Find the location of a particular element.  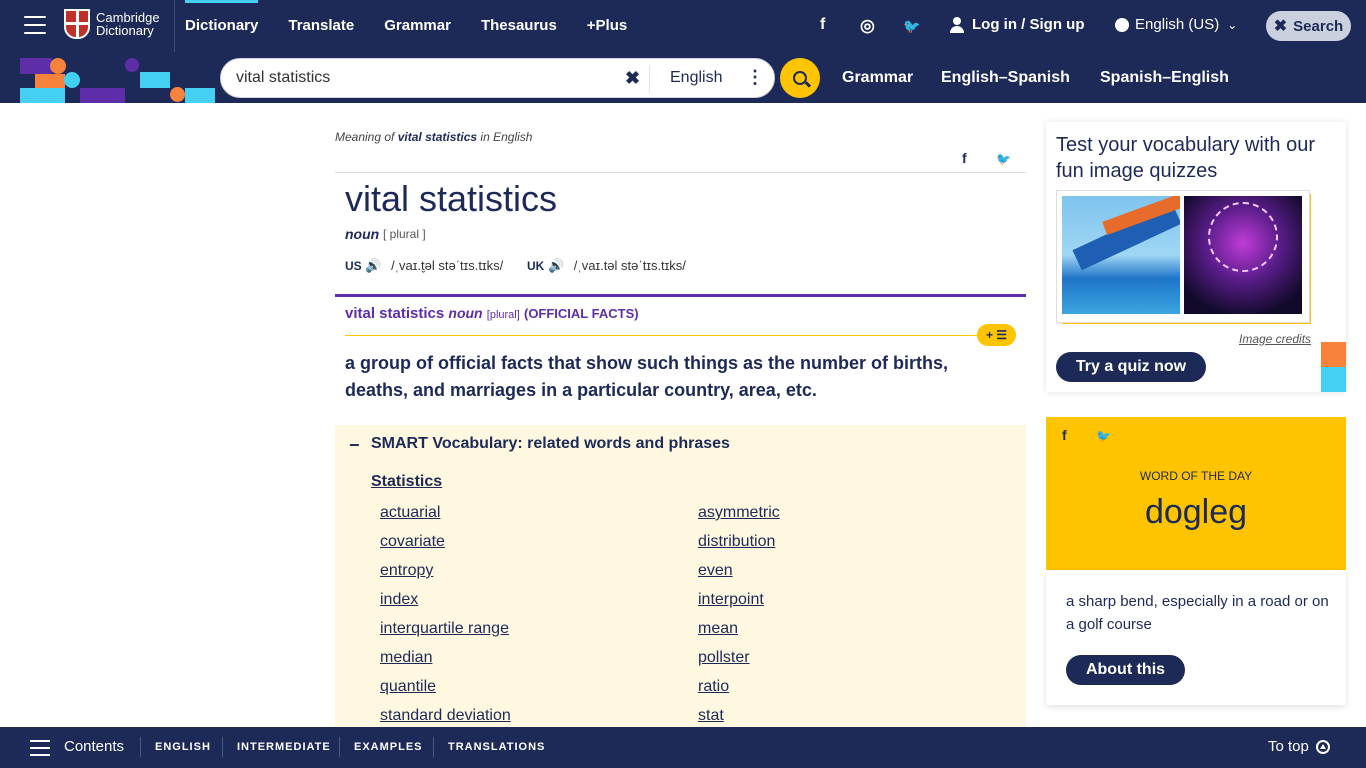

related-word: pollster is located at coordinates (724, 658).